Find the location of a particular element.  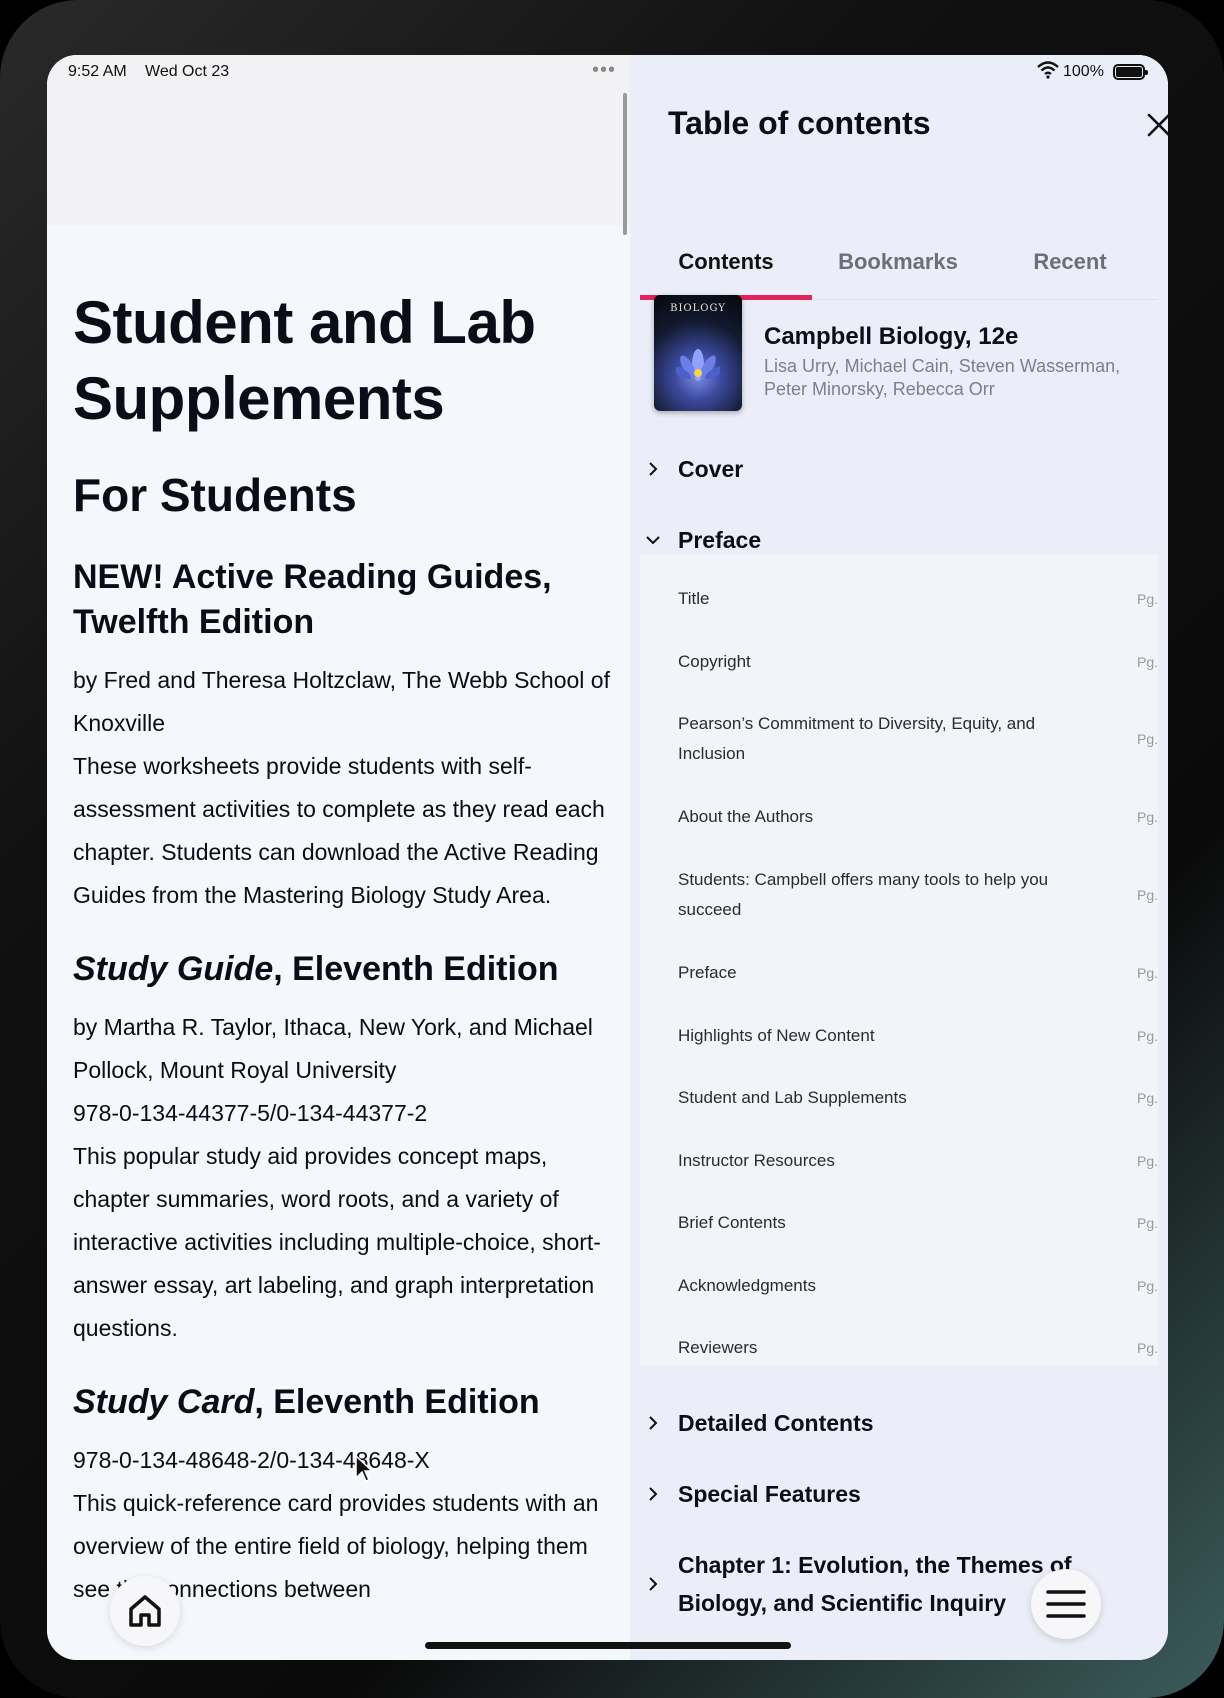

toc-section-label: Preface is located at coordinates (720, 540).